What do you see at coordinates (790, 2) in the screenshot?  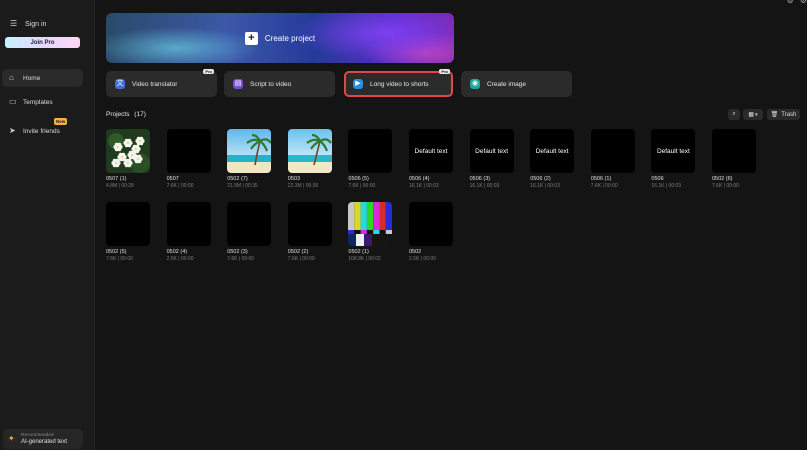 I see `settings-icon: ⚙` at bounding box center [790, 2].